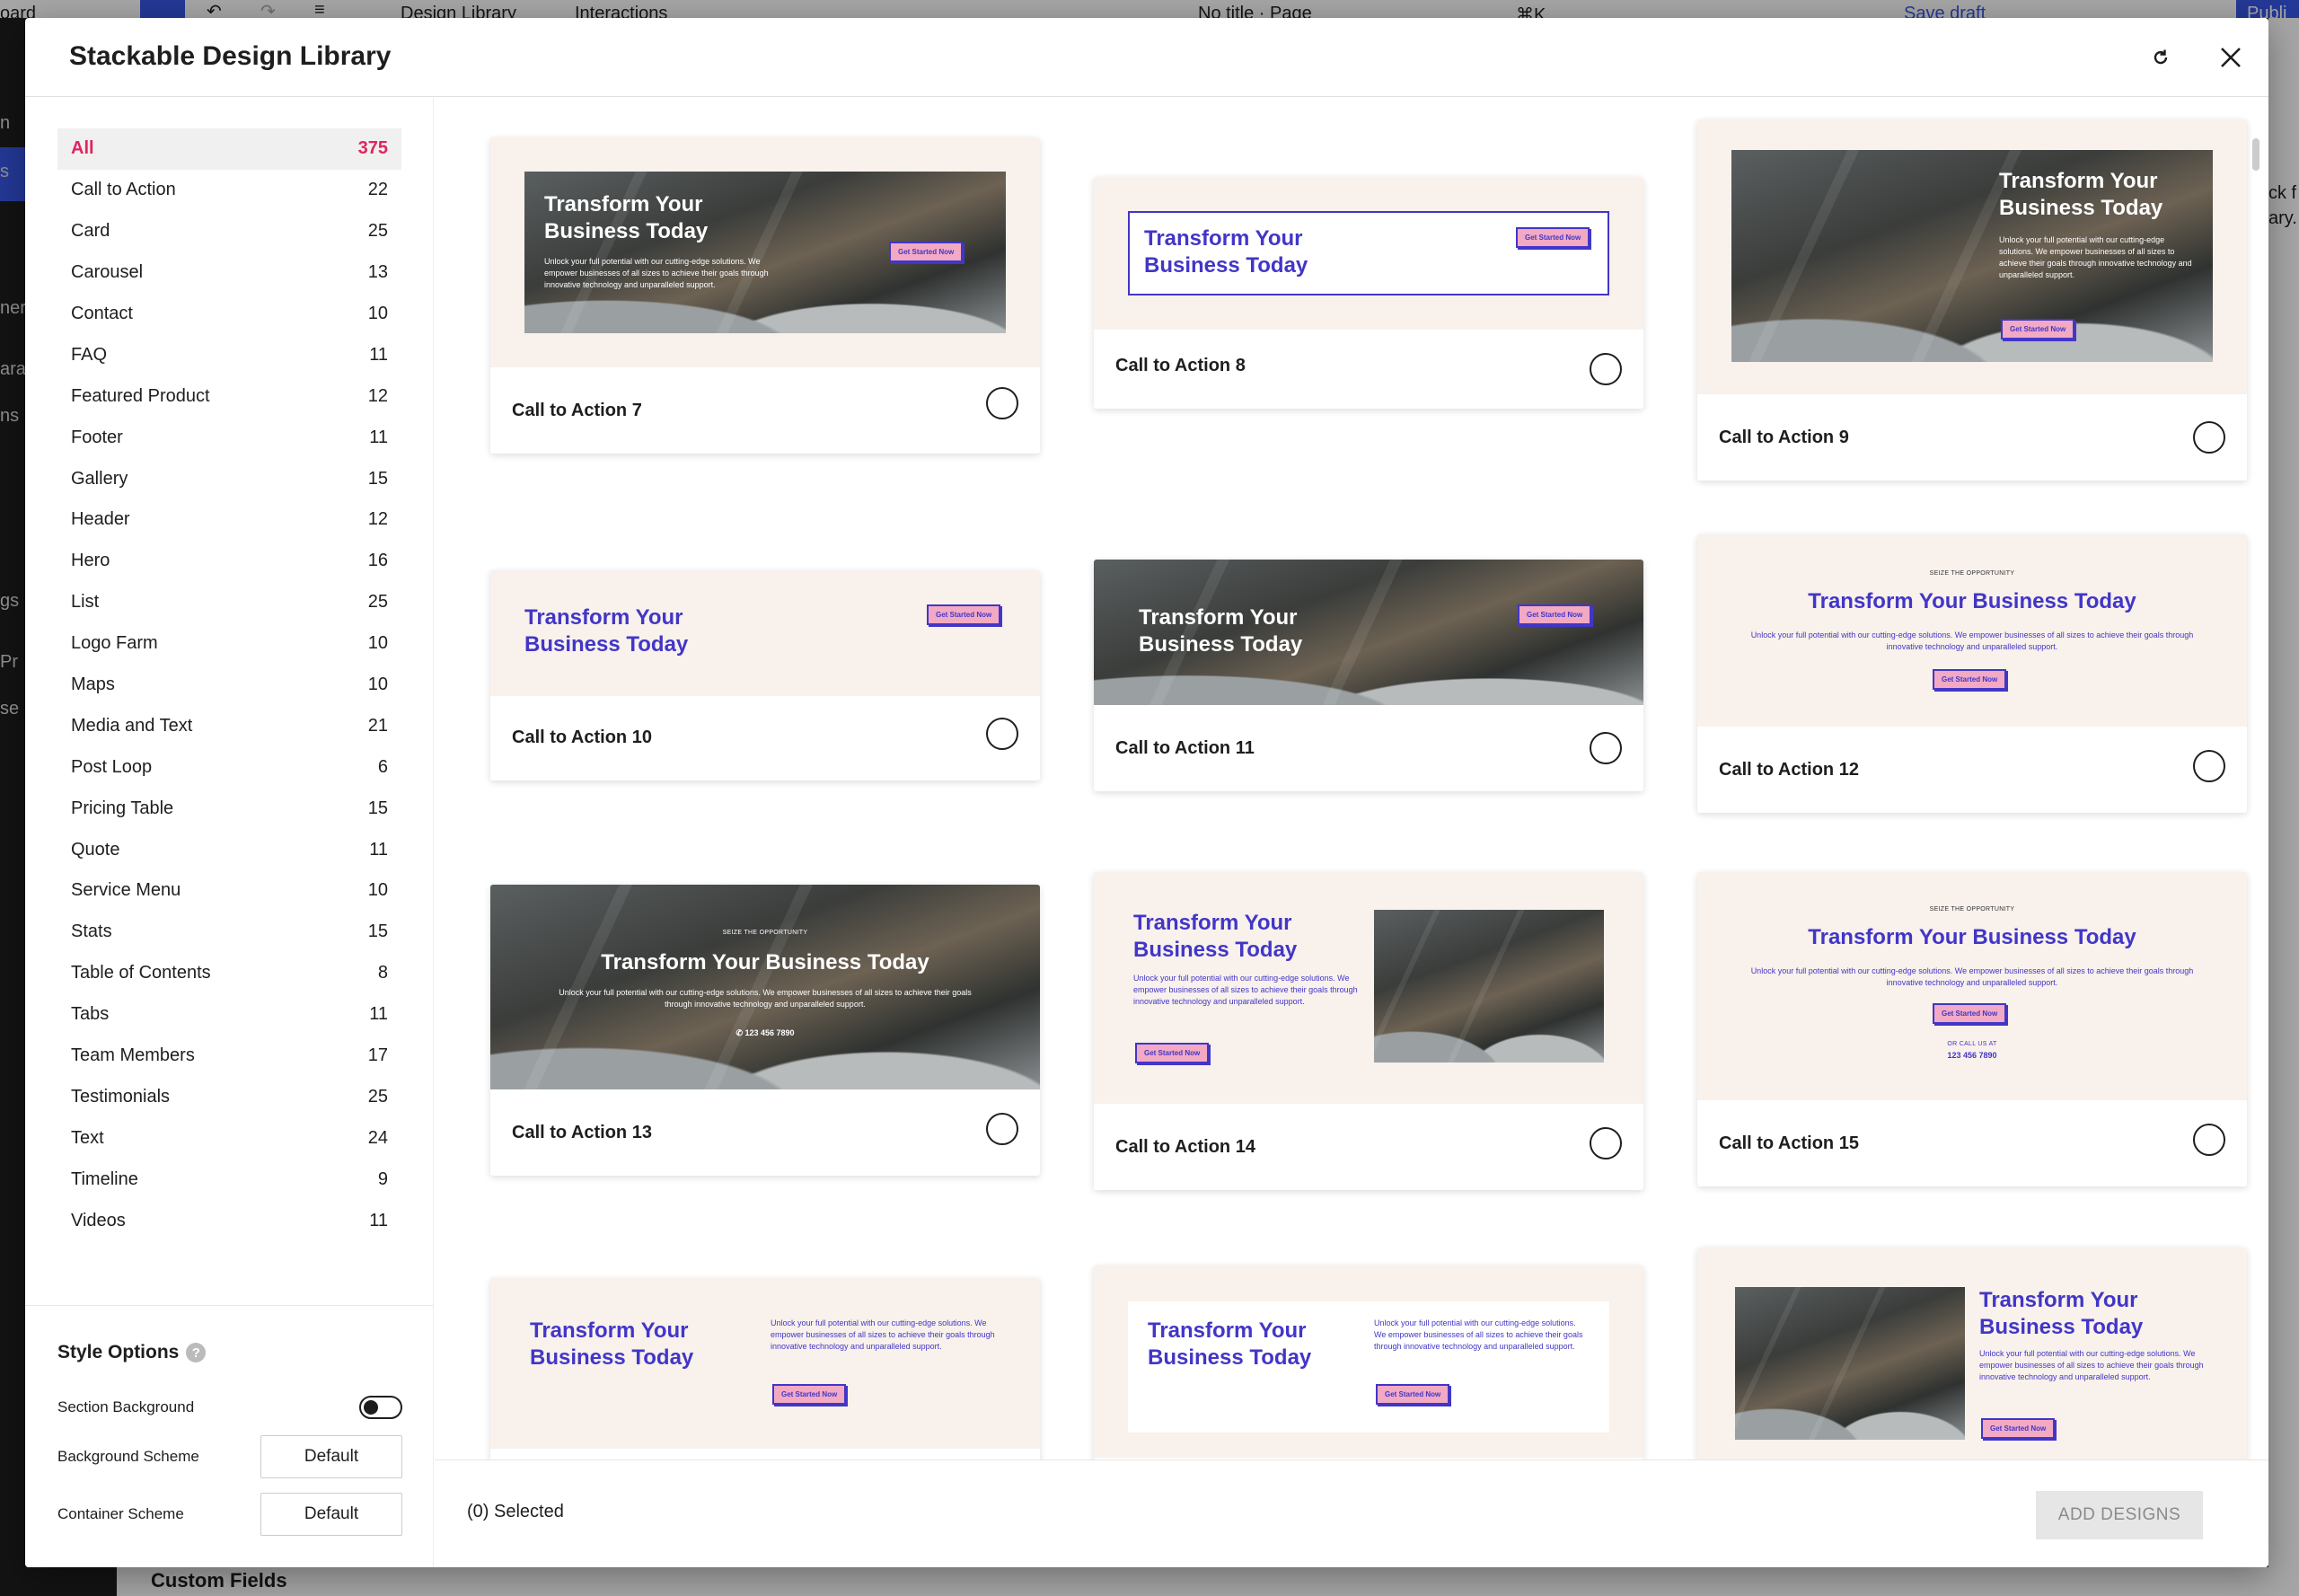 Image resolution: width=2299 pixels, height=1596 pixels. Describe the element at coordinates (123, 190) in the screenshot. I see `category-label: Call to Action` at that location.